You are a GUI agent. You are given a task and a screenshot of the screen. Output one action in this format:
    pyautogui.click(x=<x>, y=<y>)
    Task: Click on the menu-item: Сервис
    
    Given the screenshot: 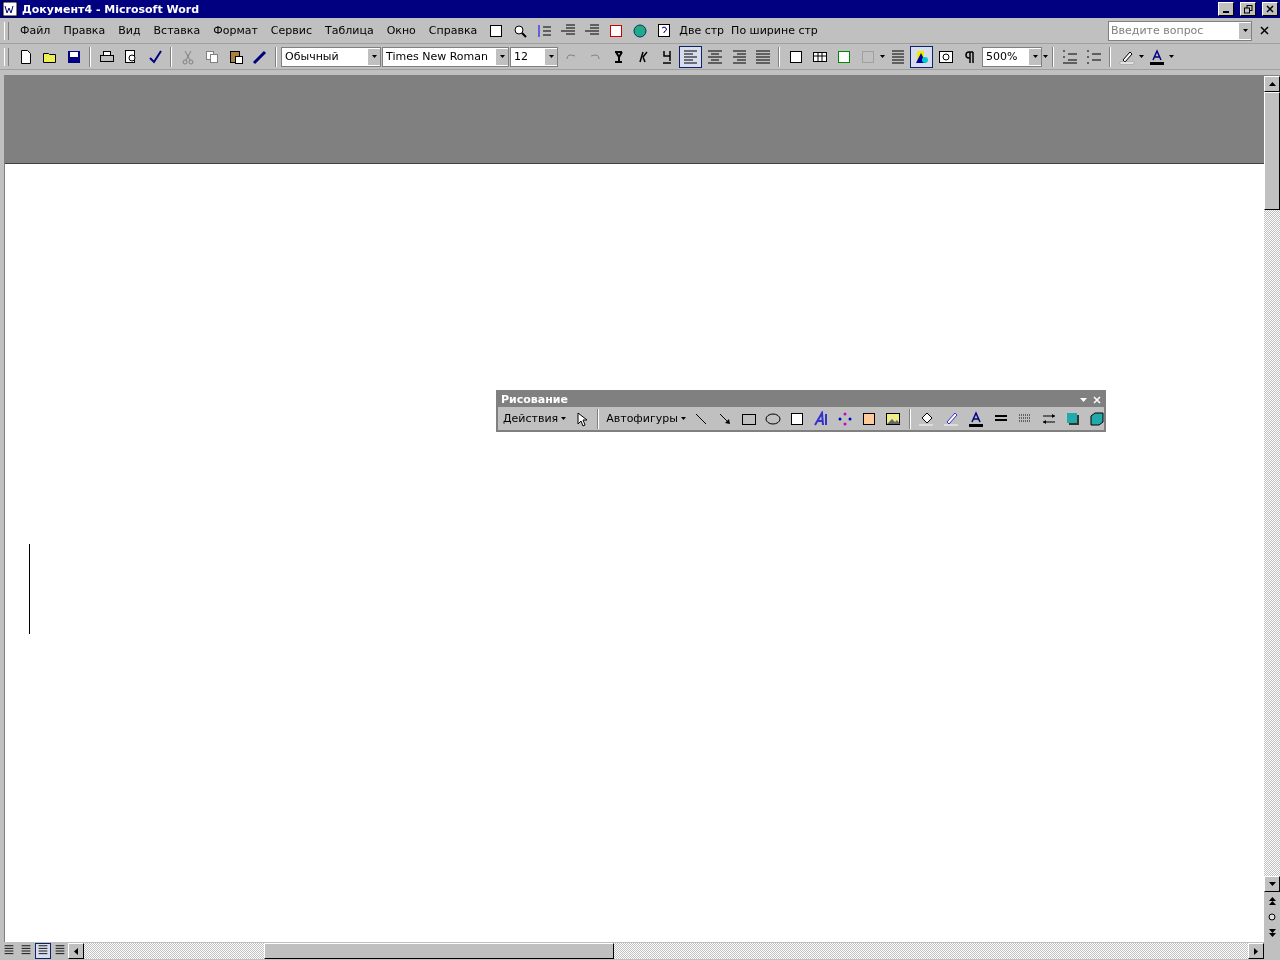 What is the action you would take?
    pyautogui.click(x=291, y=30)
    